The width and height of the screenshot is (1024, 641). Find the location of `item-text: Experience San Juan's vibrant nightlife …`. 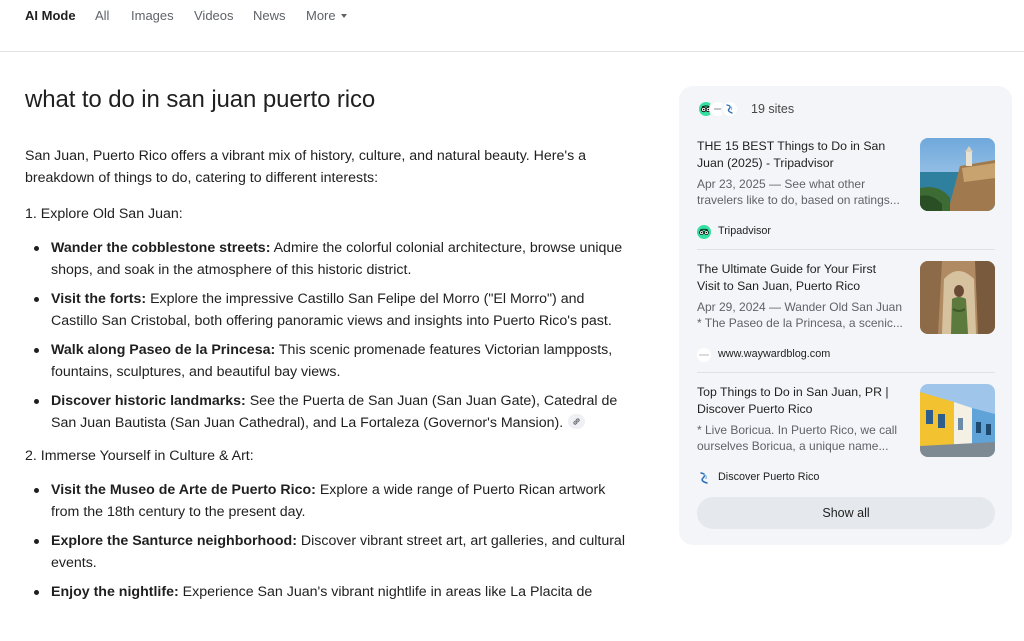

item-text: Experience San Juan's vibrant nightlife … is located at coordinates (387, 592).